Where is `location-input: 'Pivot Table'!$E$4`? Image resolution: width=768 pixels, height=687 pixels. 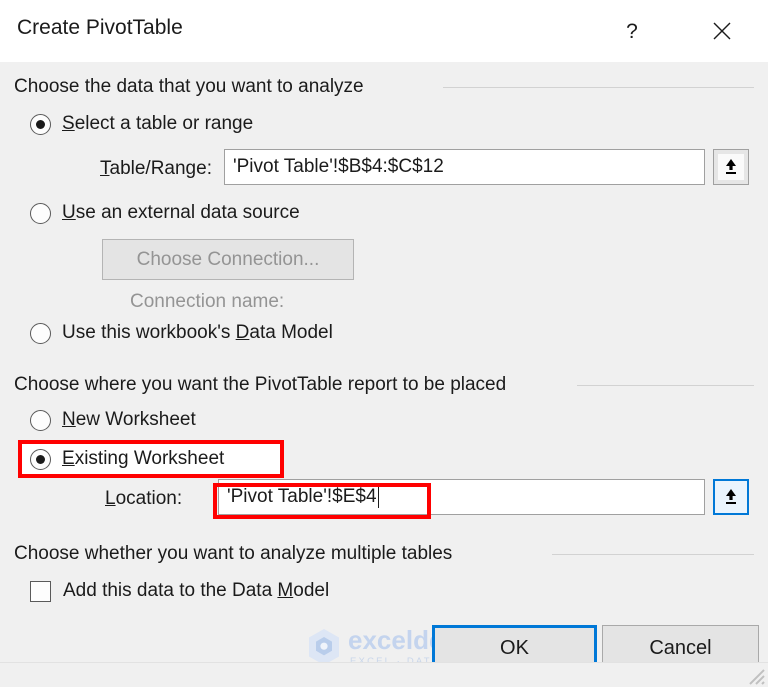 location-input: 'Pivot Table'!$E$4 is located at coordinates (461, 497).